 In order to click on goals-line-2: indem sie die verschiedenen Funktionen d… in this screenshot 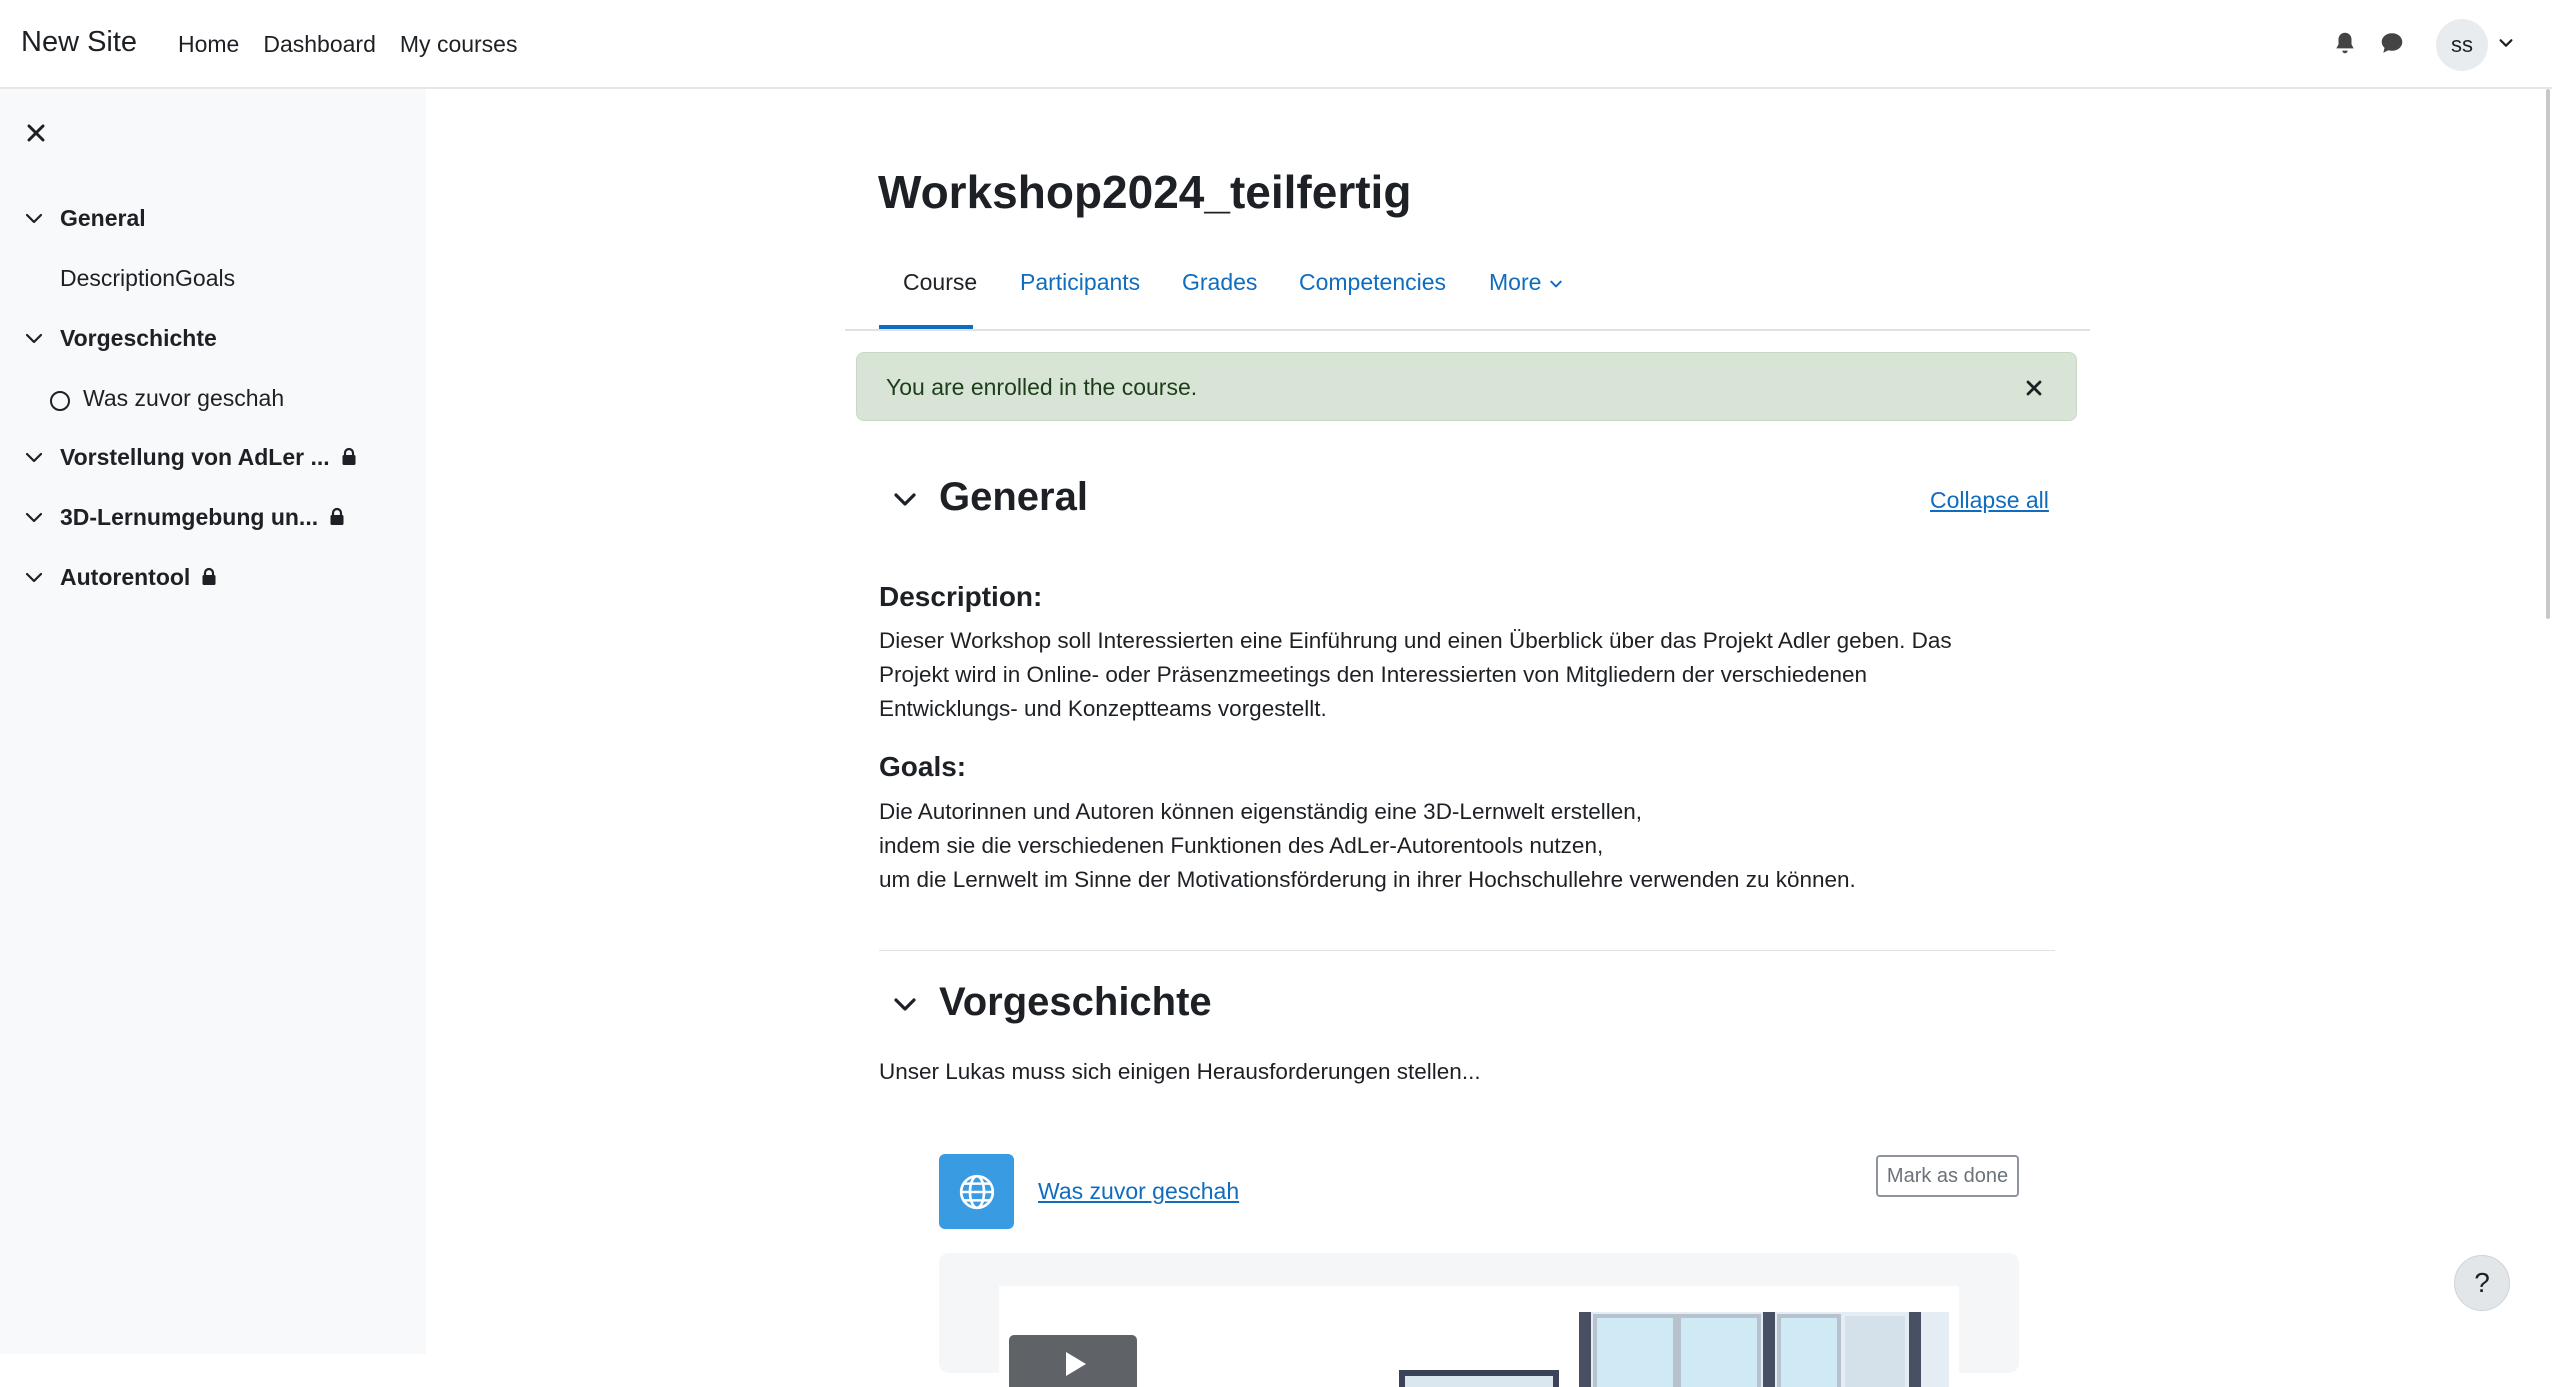, I will do `click(1241, 845)`.